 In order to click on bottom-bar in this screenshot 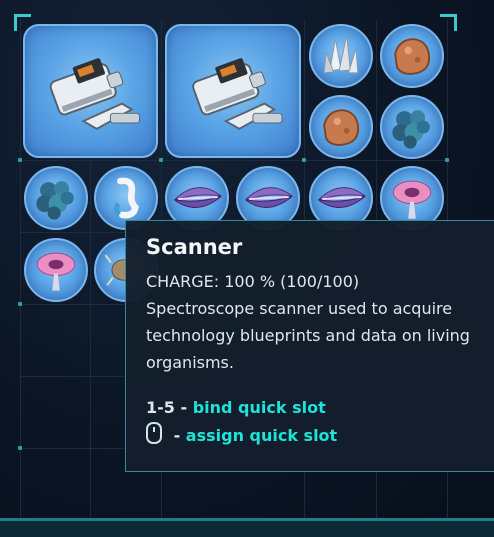, I will do `click(247, 527)`.